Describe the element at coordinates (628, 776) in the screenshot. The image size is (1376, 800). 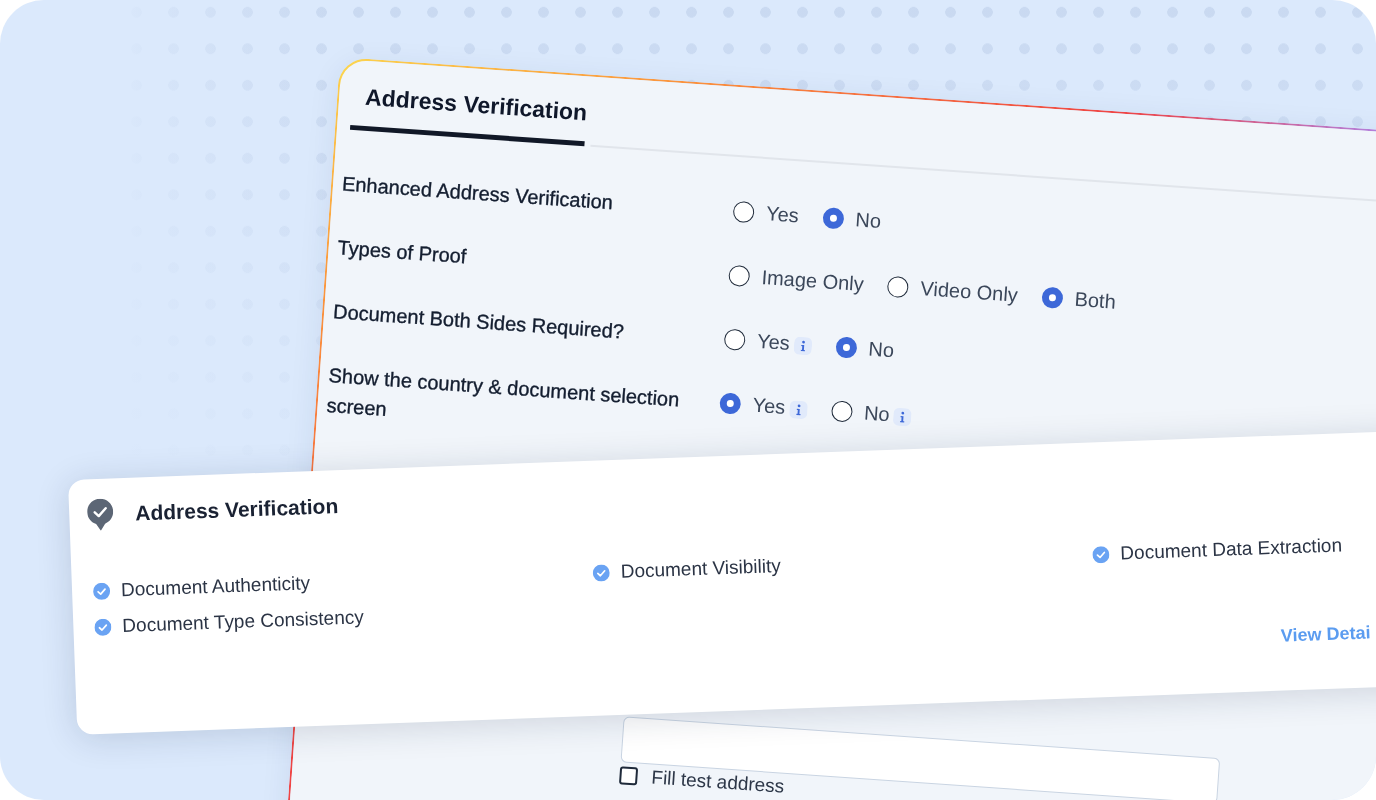
I see `checkbox` at that location.